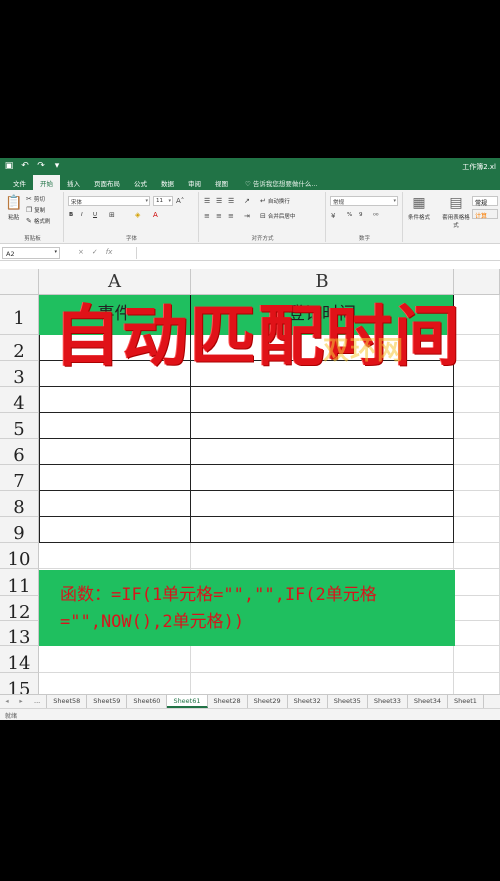 The width and height of the screenshot is (500, 881). Describe the element at coordinates (67, 701) in the screenshot. I see `sheet-tab: Sheet58` at that location.